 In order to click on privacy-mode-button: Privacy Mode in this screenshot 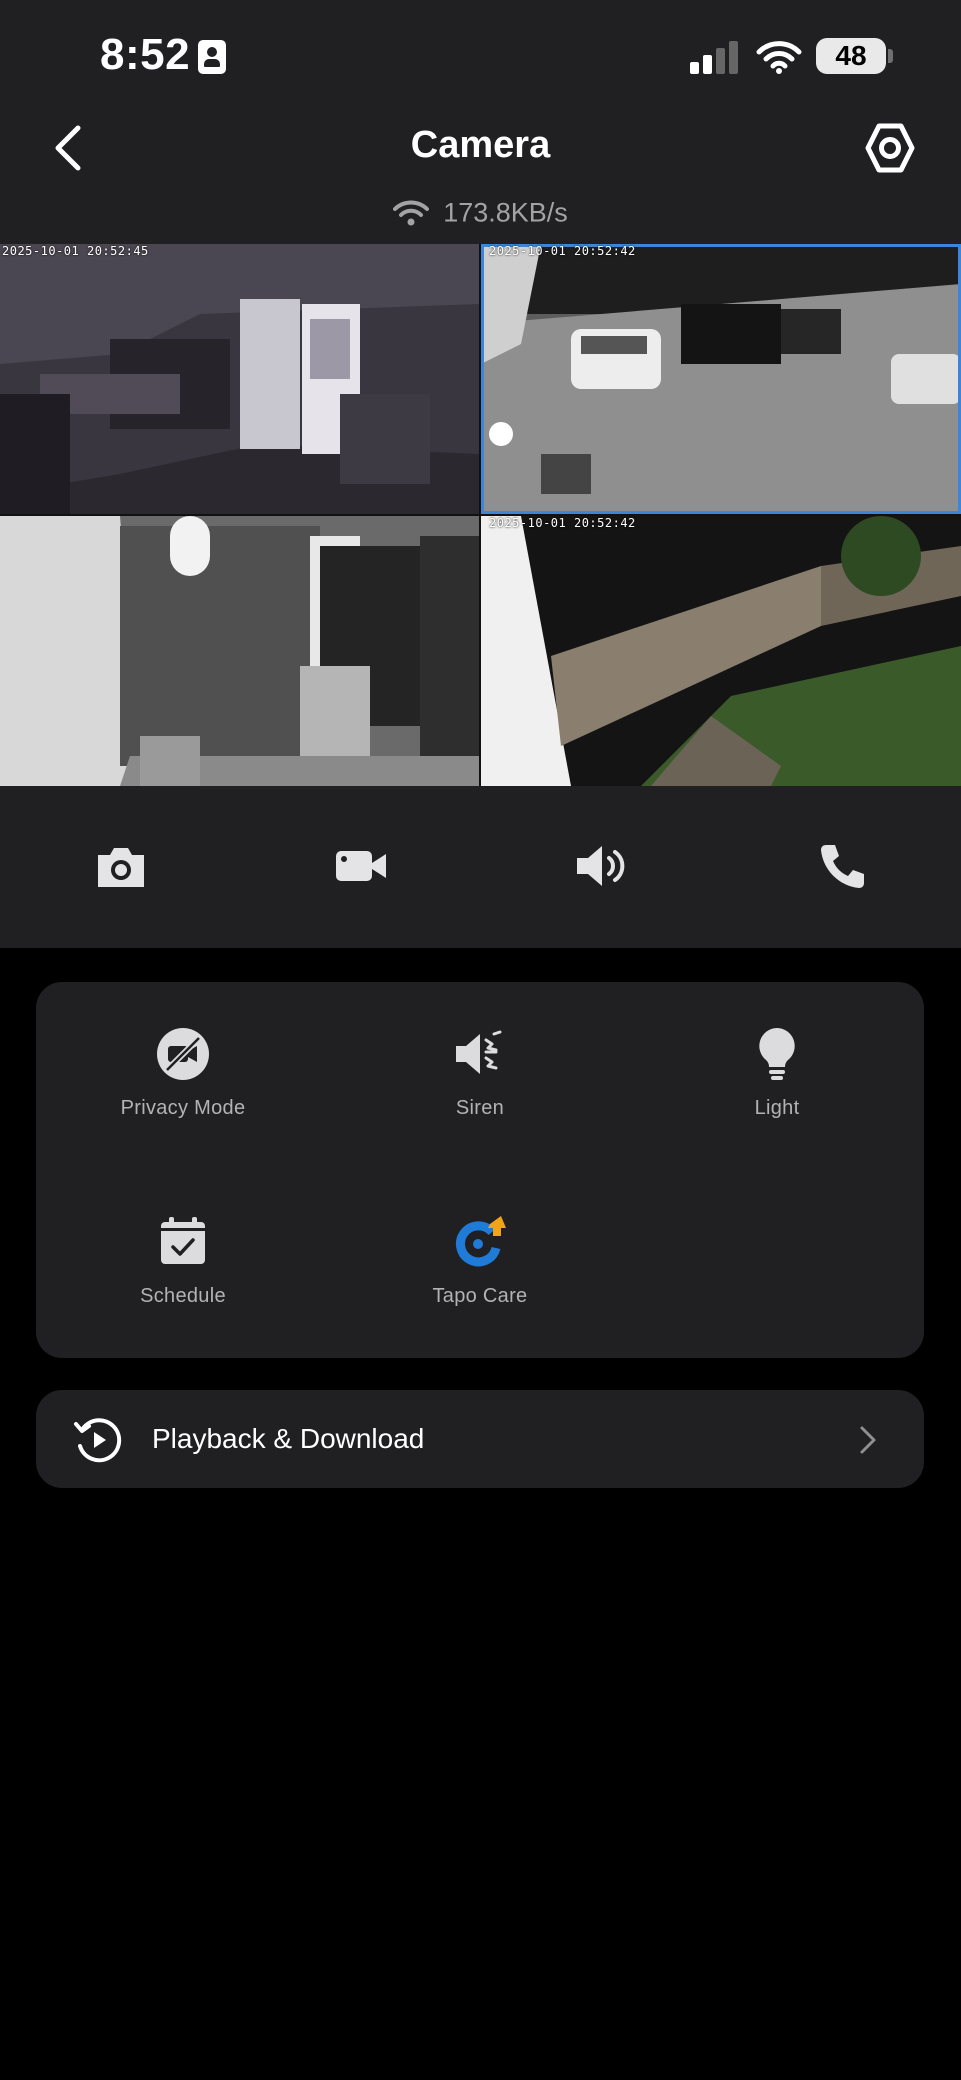, I will do `click(183, 1073)`.